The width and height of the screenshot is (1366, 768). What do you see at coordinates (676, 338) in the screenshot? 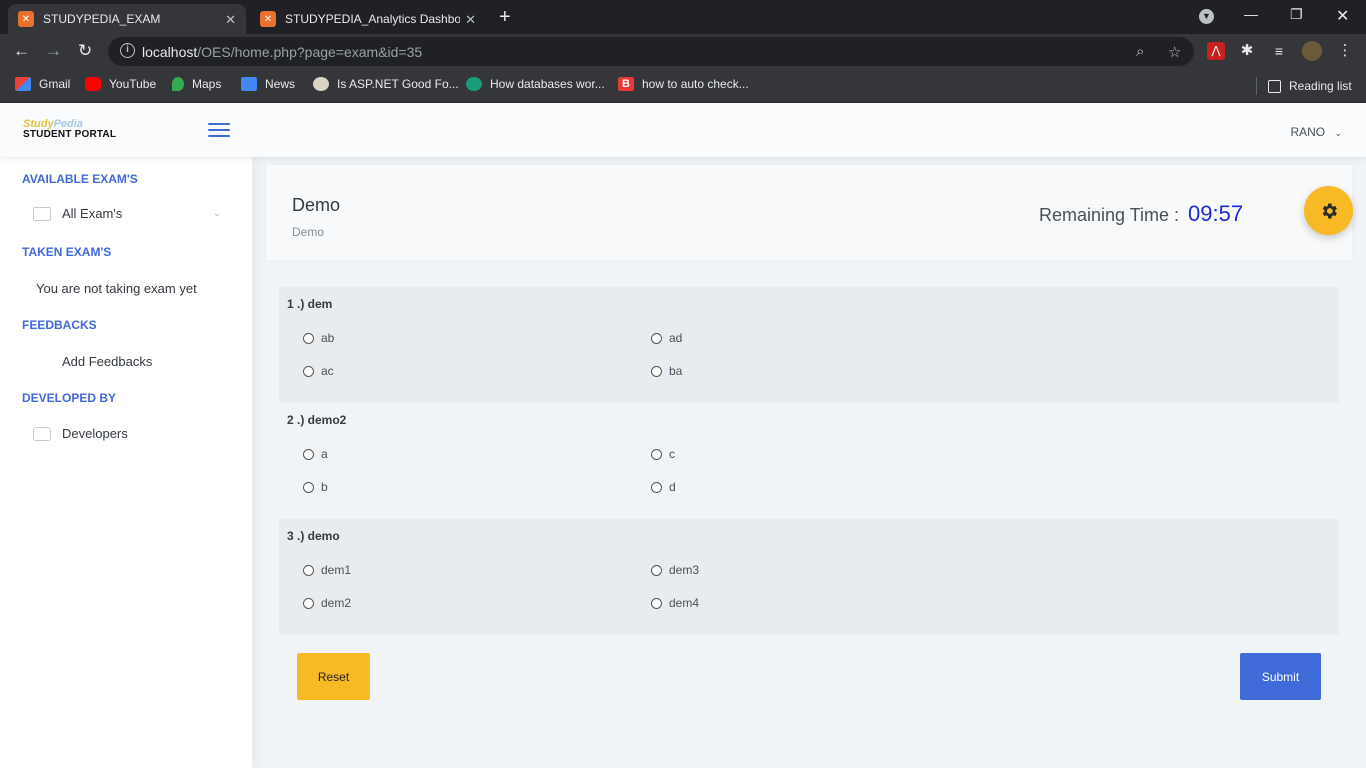
I see `option-label: ad` at bounding box center [676, 338].